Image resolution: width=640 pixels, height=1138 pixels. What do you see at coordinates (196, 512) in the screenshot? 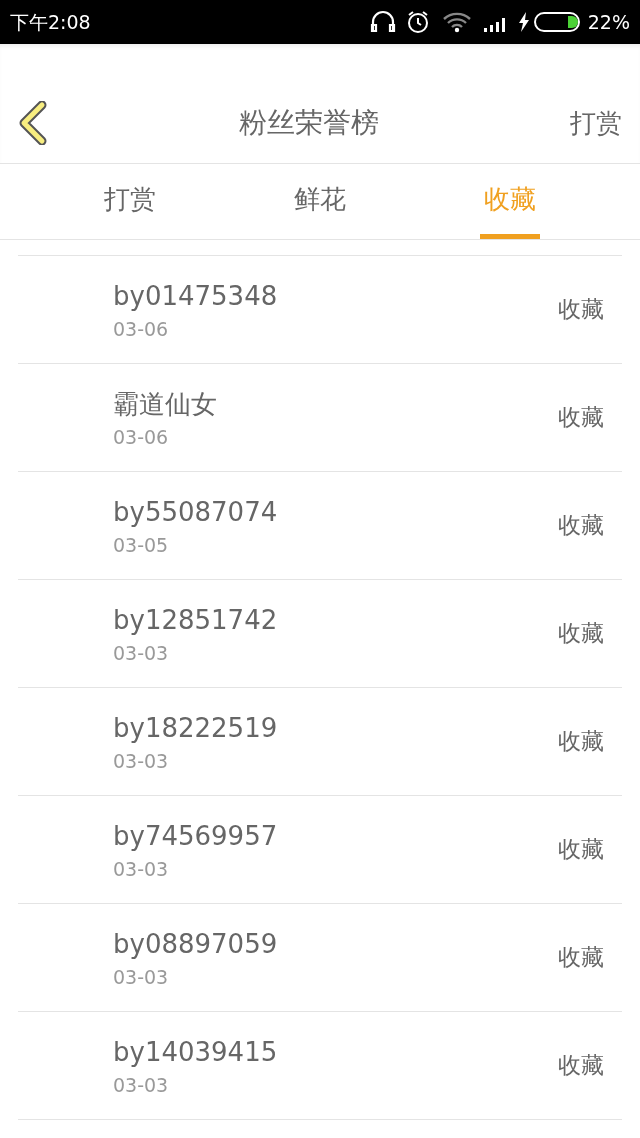
I see `fan-name: by55087074` at bounding box center [196, 512].